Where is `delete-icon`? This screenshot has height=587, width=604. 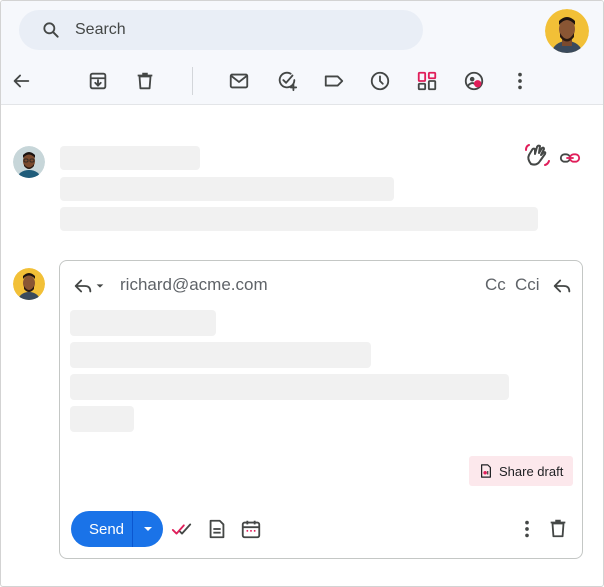
delete-icon is located at coordinates (145, 81).